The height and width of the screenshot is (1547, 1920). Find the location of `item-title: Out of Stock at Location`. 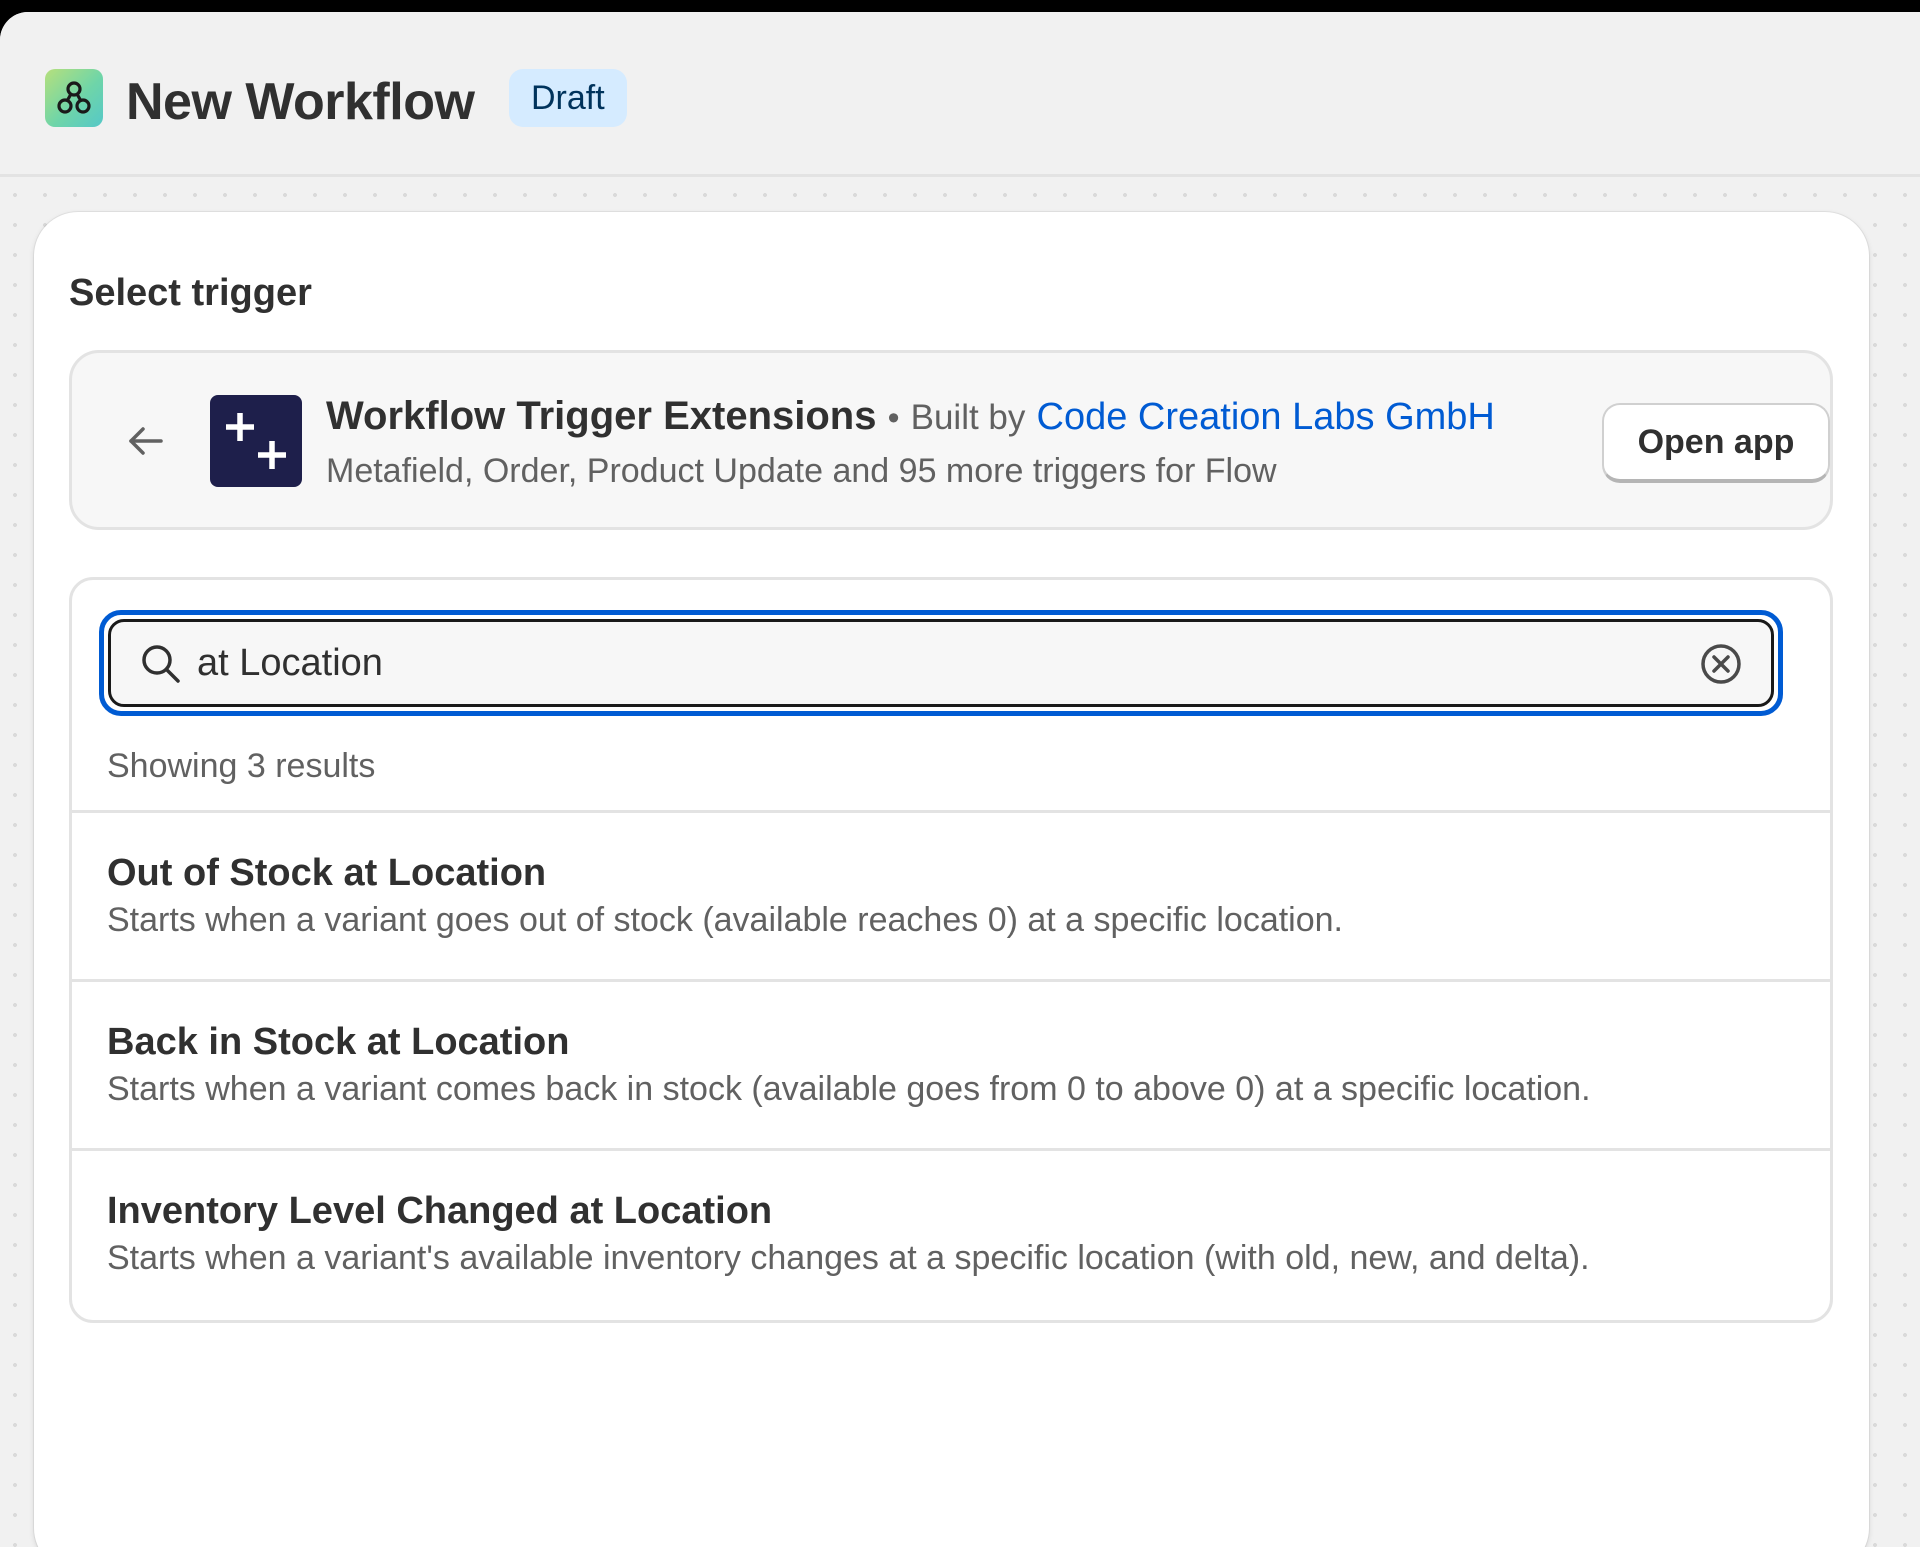

item-title: Out of Stock at Location is located at coordinates (327, 873).